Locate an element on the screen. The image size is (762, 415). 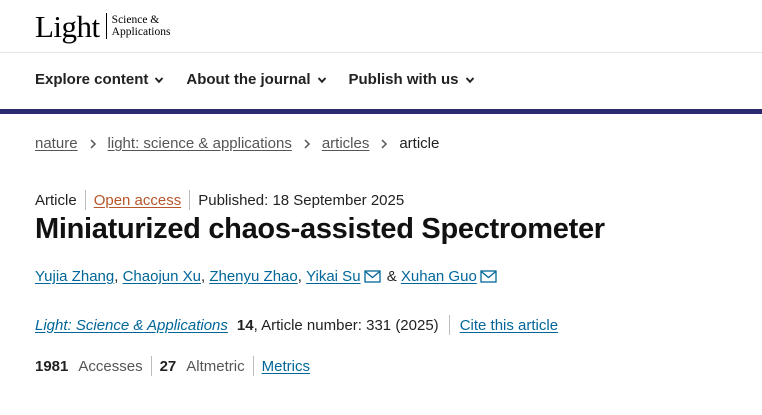
breadcrumb-articles: articles is located at coordinates (346, 143).